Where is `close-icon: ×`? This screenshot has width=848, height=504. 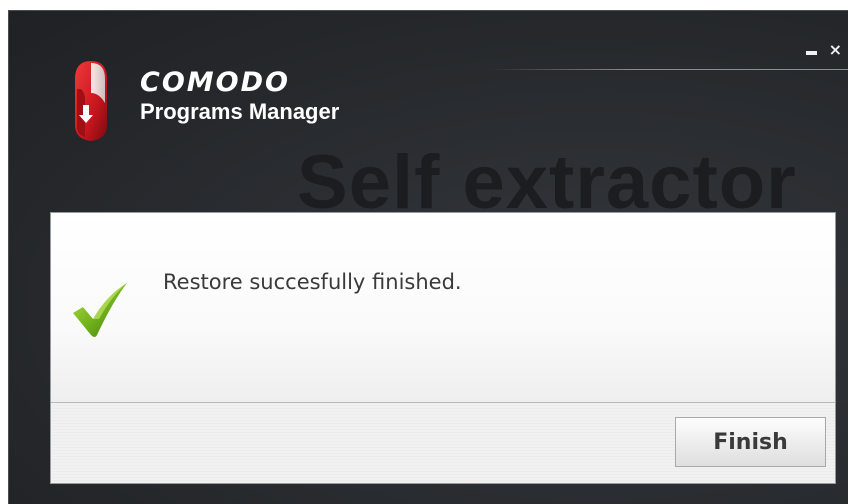
close-icon: × is located at coordinates (835, 49).